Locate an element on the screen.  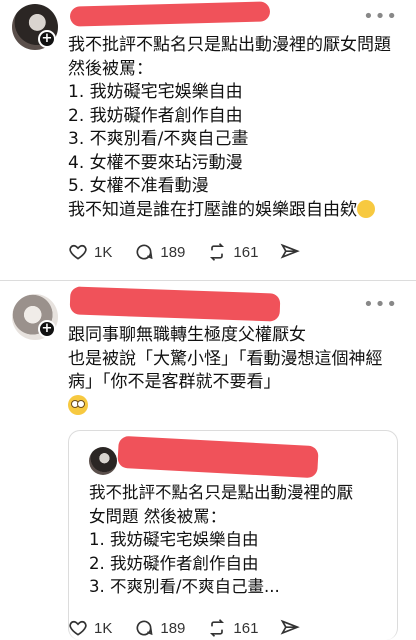
quoted-line: 2. 我妨礙作者創作自由 is located at coordinates (174, 563).